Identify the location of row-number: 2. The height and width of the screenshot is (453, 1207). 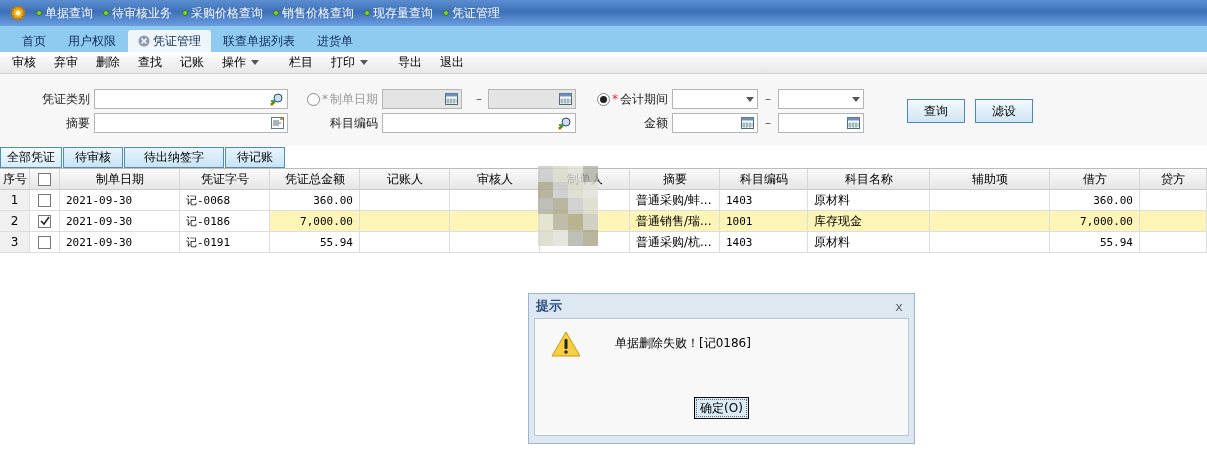
(15, 221).